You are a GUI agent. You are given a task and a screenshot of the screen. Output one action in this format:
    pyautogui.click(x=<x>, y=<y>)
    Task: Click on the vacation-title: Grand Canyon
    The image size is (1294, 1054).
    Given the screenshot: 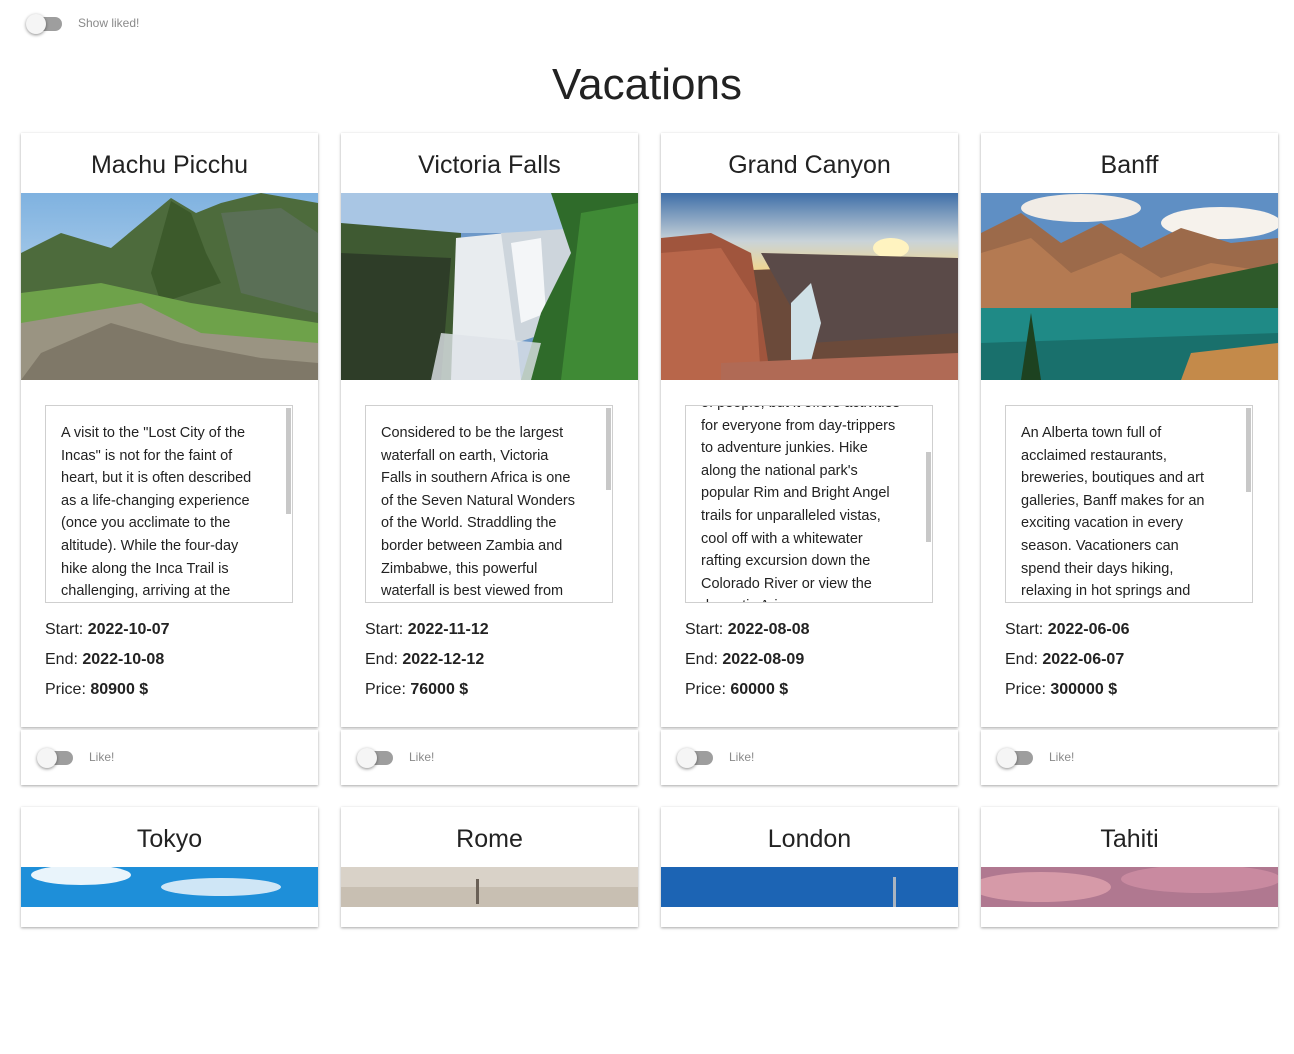 What is the action you would take?
    pyautogui.click(x=809, y=165)
    